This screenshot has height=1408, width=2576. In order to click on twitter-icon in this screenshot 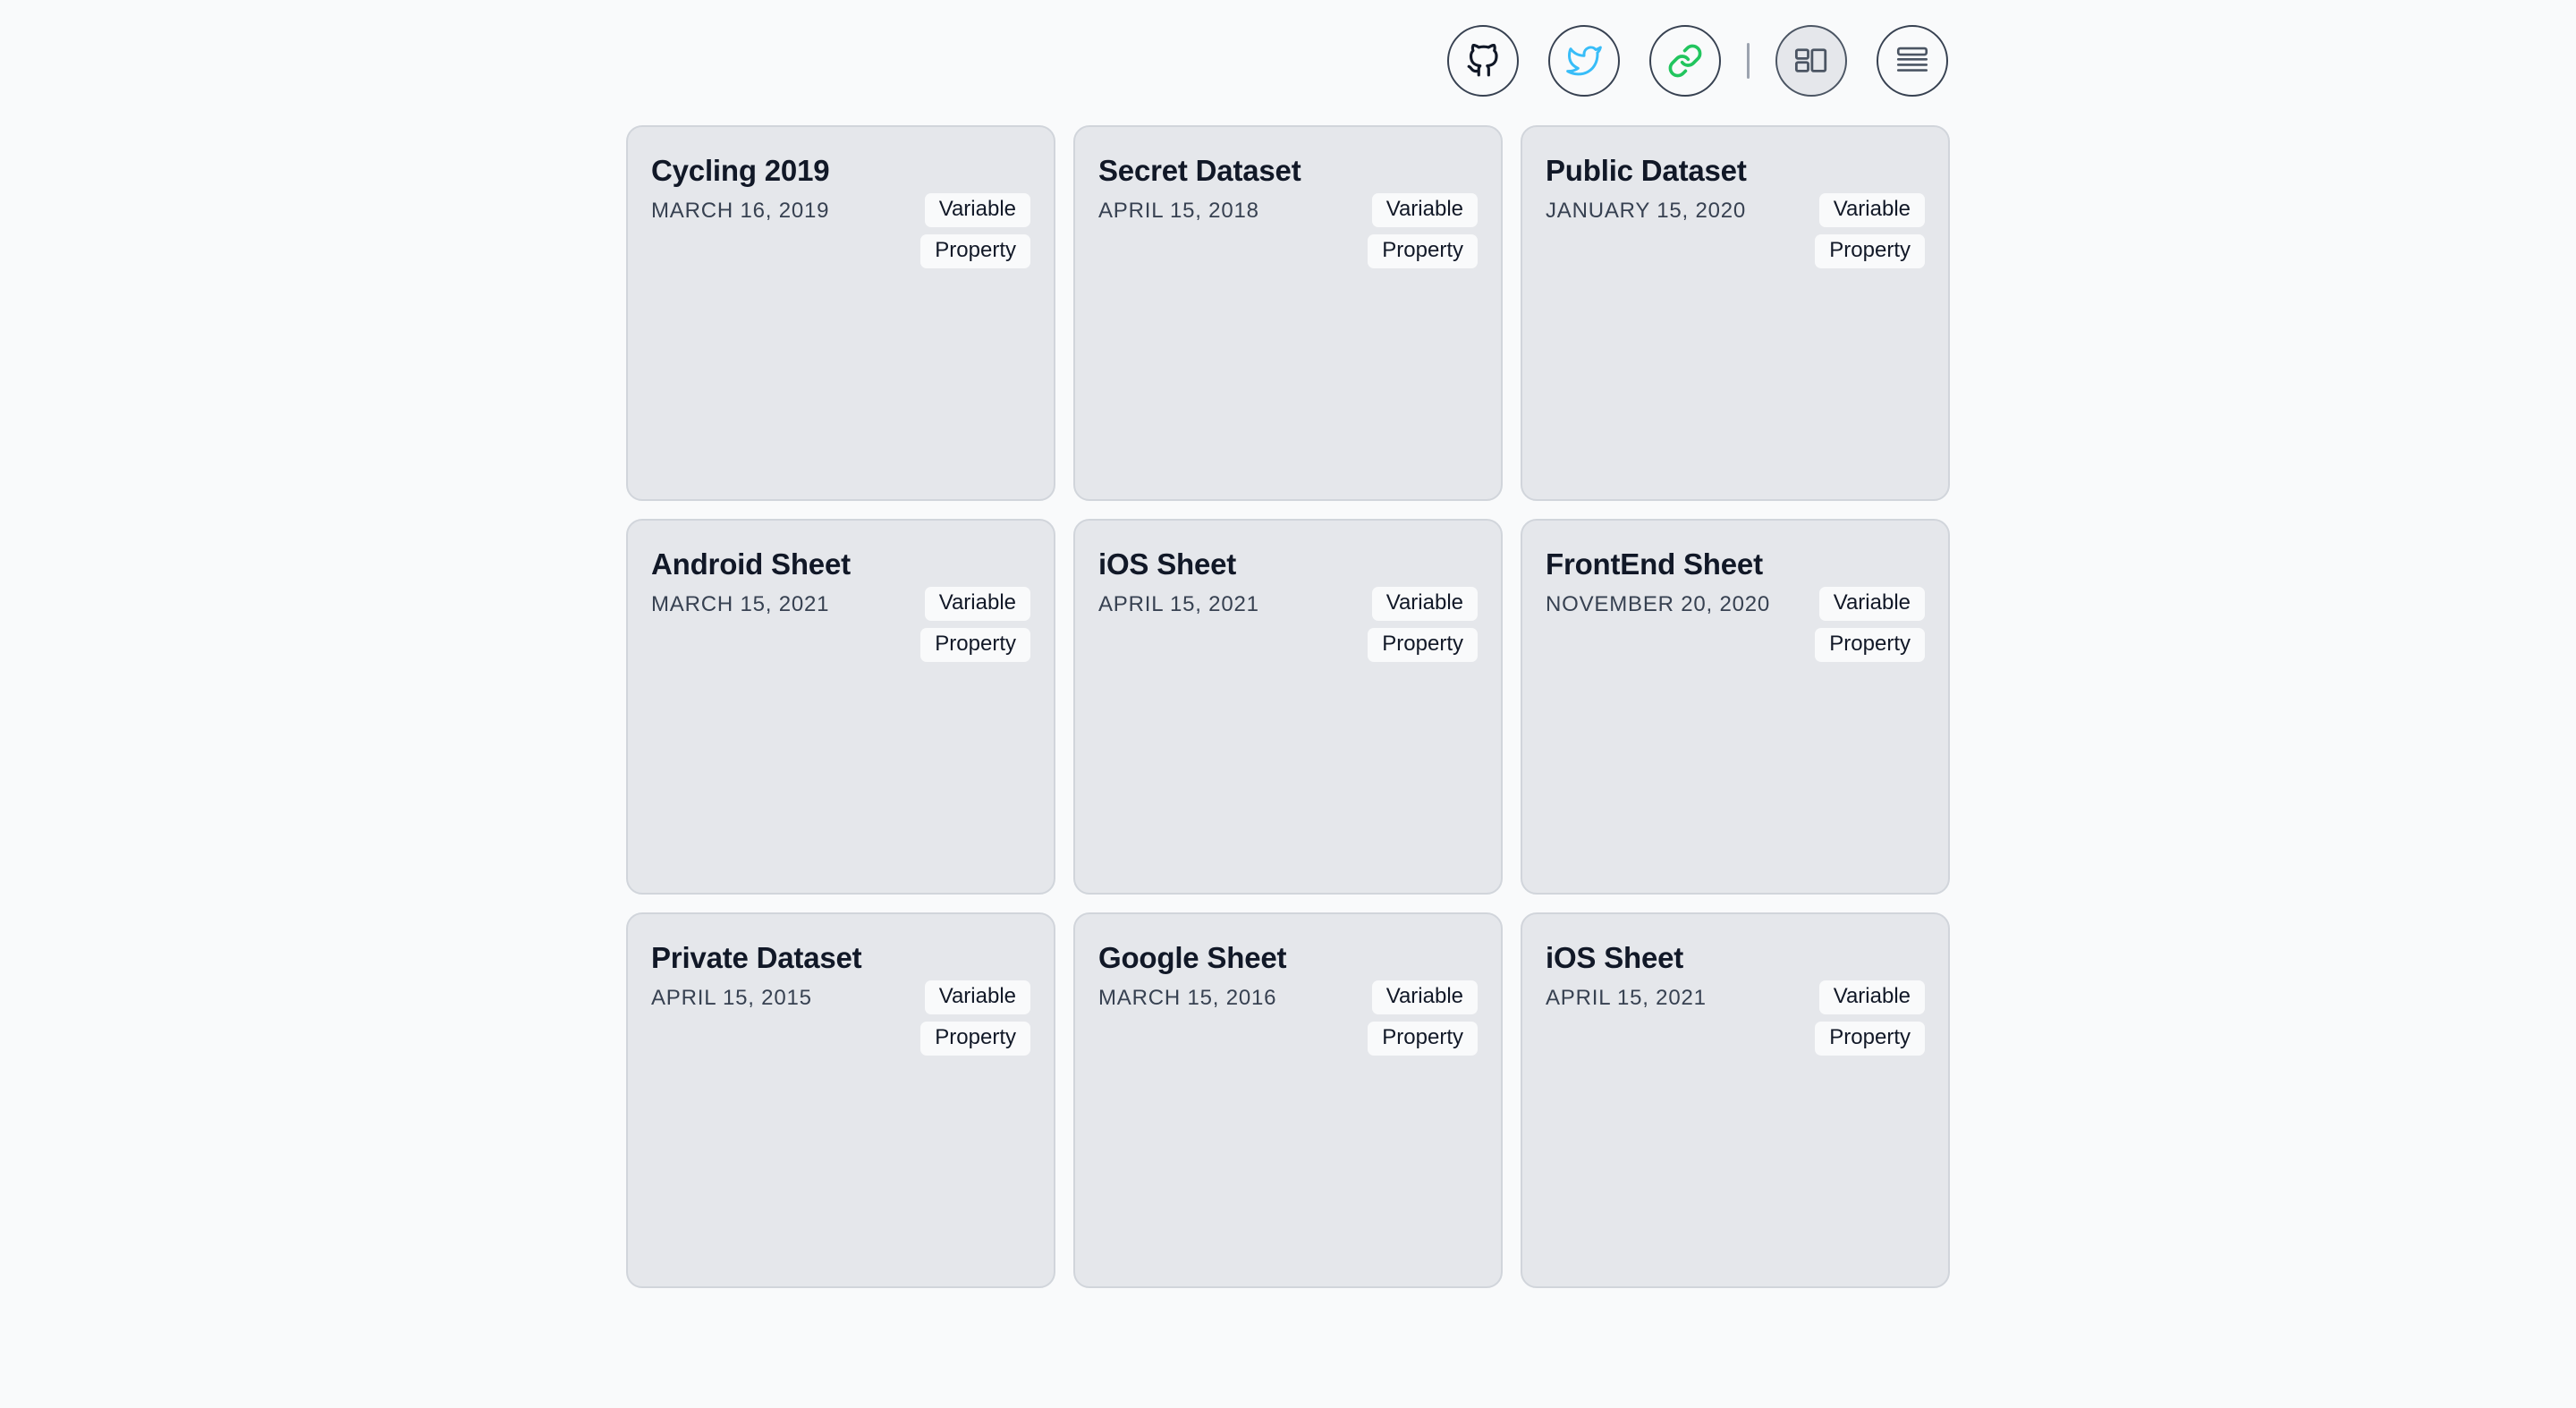, I will do `click(1584, 61)`.